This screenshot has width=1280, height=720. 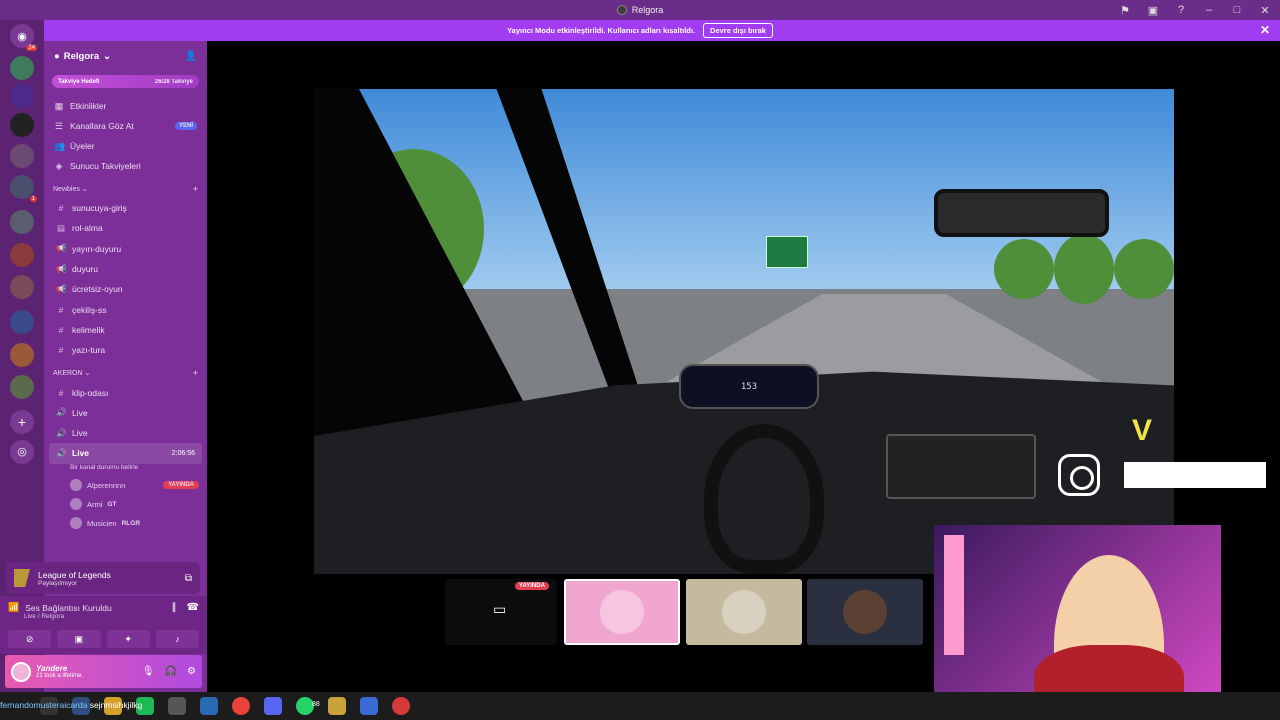 I want to click on share-screen-button: ▣, so click(x=79, y=639).